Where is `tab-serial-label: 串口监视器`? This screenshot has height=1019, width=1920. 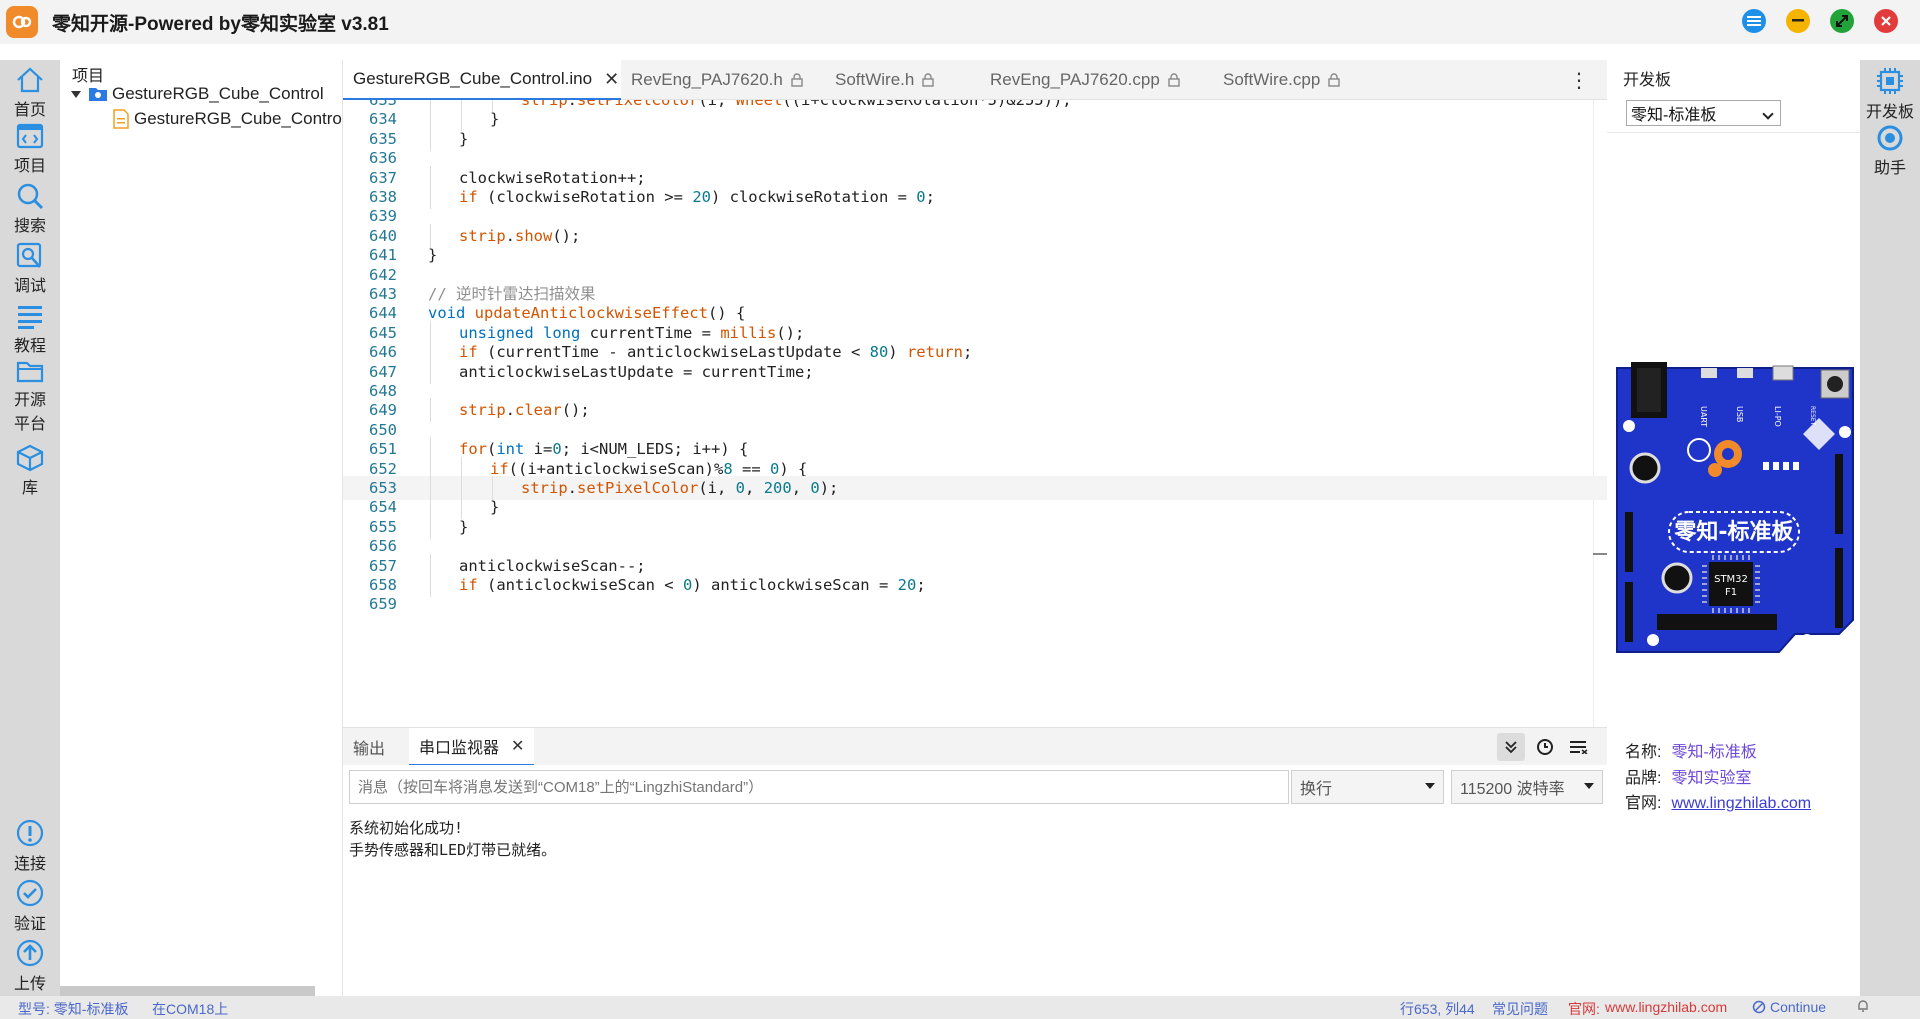
tab-serial-label: 串口监视器 is located at coordinates (459, 748).